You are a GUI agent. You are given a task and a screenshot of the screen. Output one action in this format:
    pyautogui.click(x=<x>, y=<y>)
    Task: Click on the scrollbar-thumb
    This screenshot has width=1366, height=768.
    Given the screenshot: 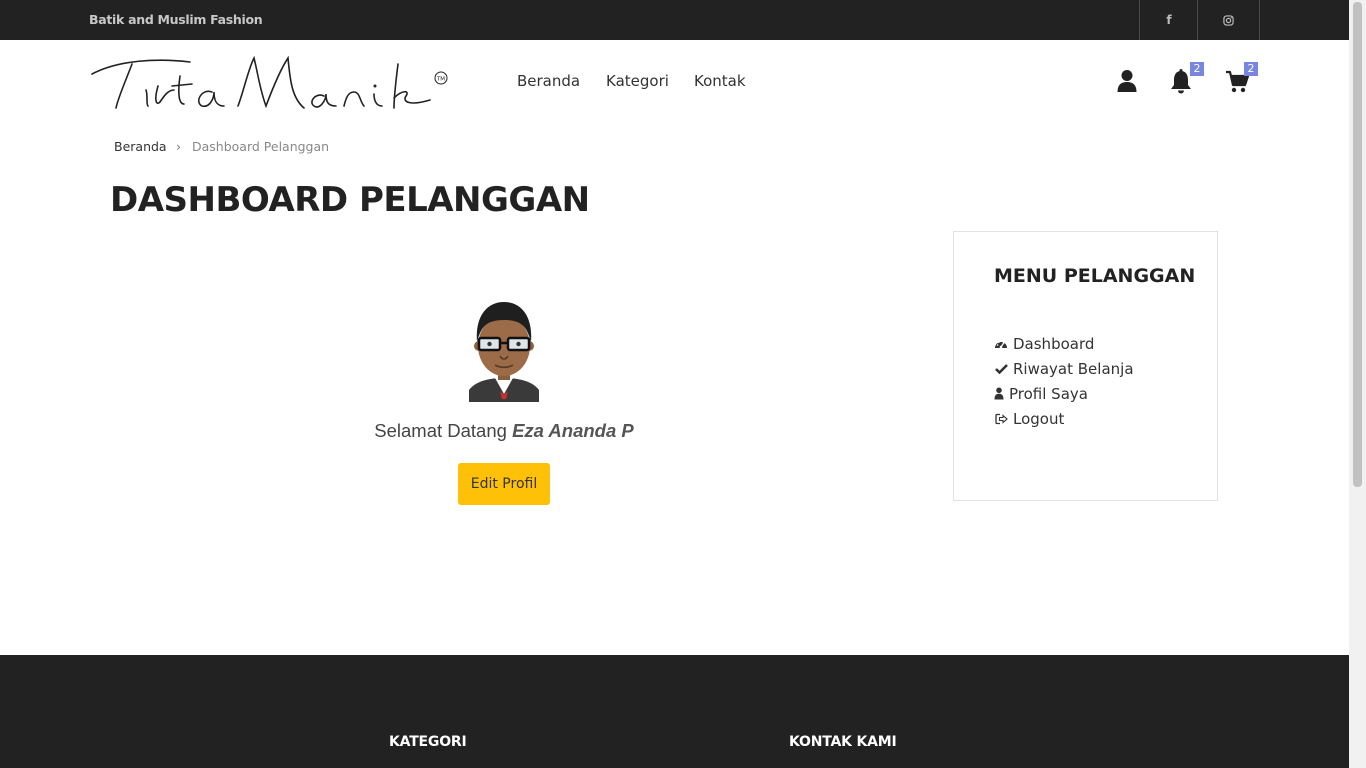 What is the action you would take?
    pyautogui.click(x=1357, y=244)
    